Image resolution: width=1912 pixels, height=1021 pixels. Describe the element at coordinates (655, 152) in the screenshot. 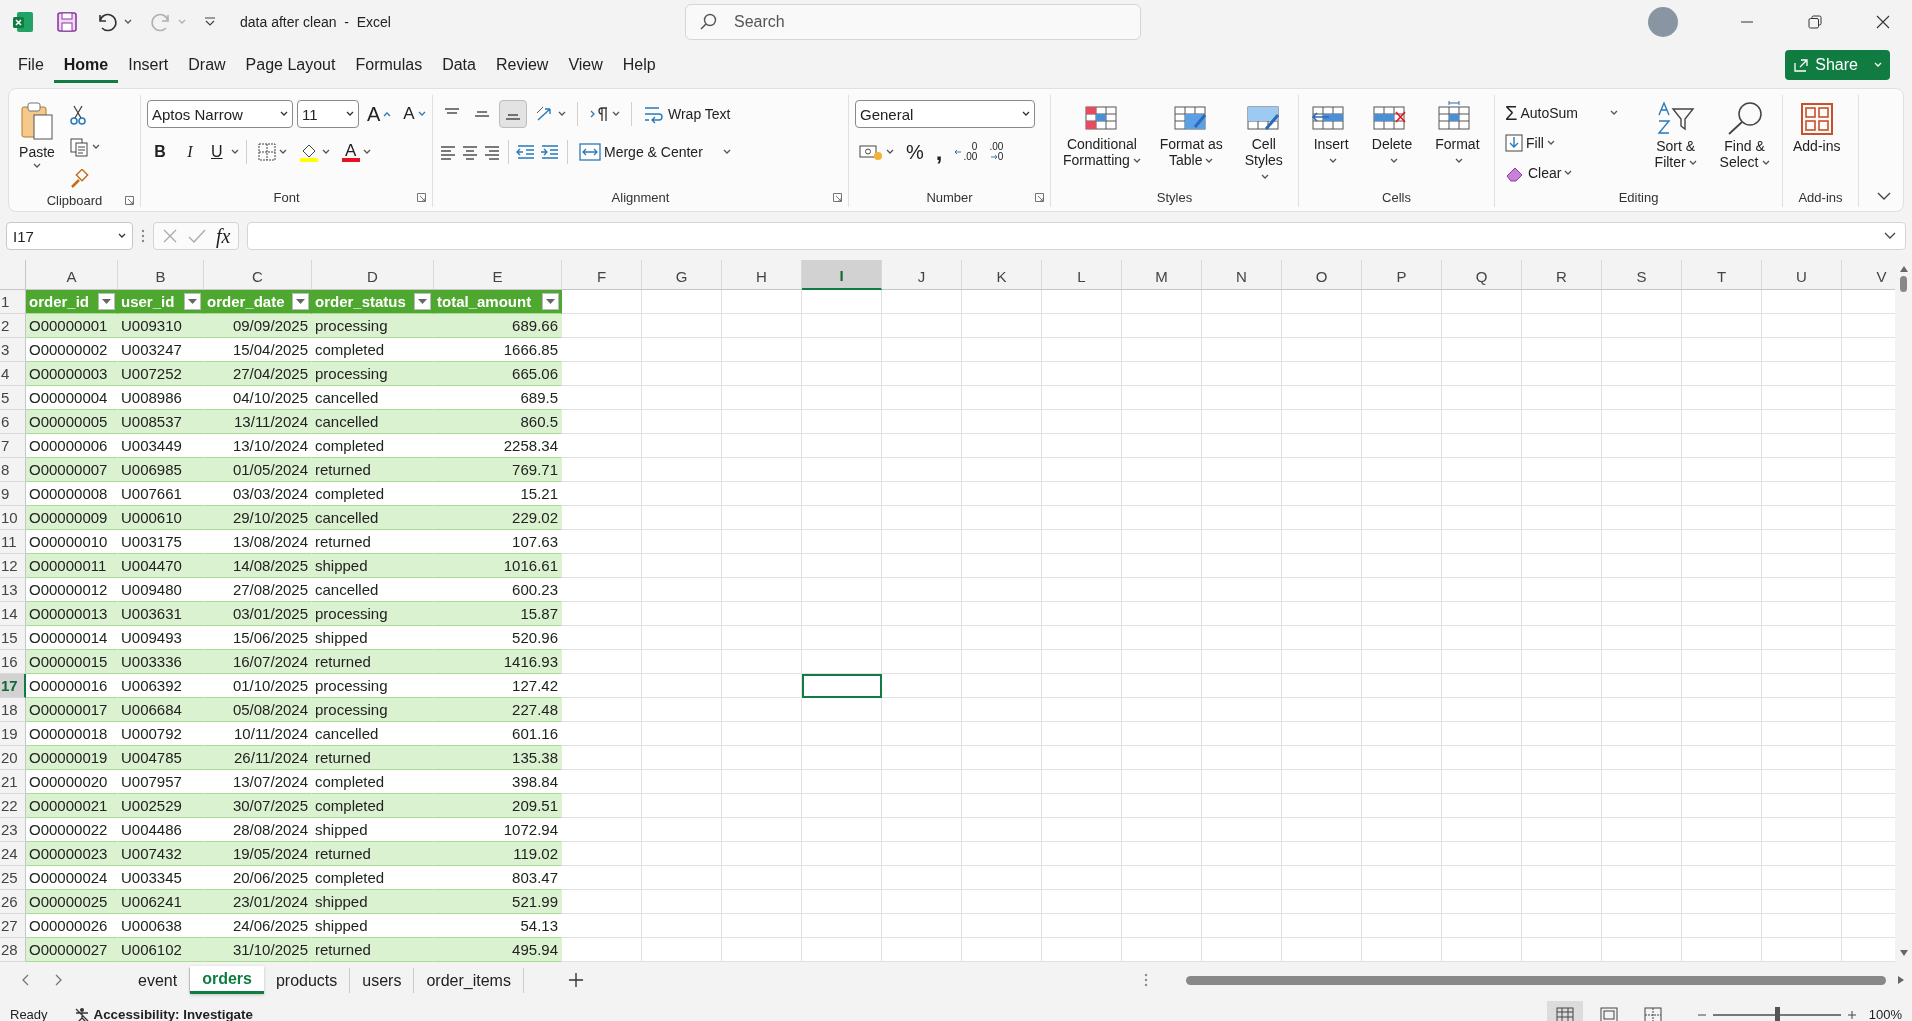

I see `merge-center-button: Merge & Center` at that location.